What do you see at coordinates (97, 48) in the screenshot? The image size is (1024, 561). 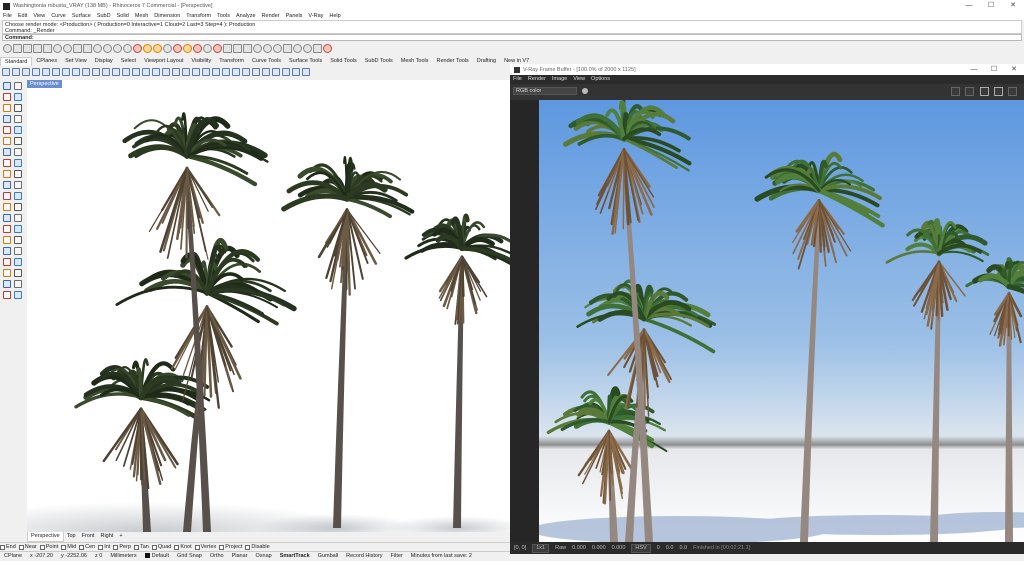 I see `undo-icon` at bounding box center [97, 48].